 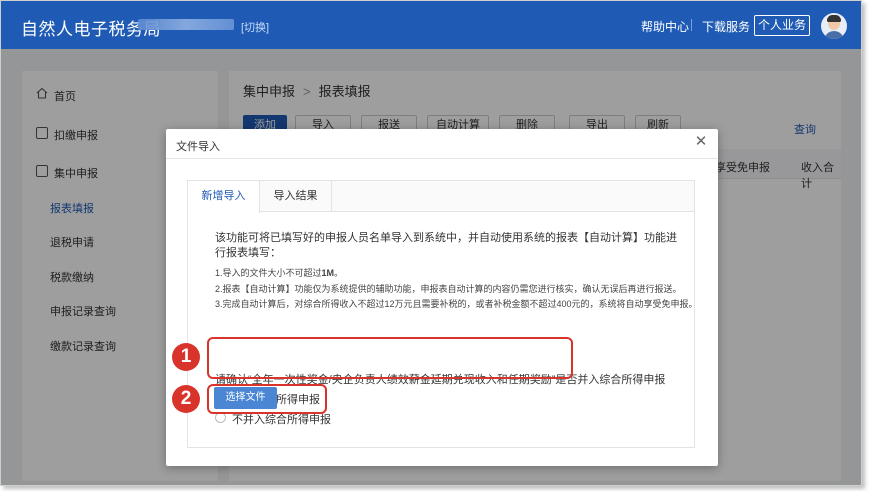 What do you see at coordinates (442, 144) in the screenshot?
I see `dialog-header: 文件导入 ✕` at bounding box center [442, 144].